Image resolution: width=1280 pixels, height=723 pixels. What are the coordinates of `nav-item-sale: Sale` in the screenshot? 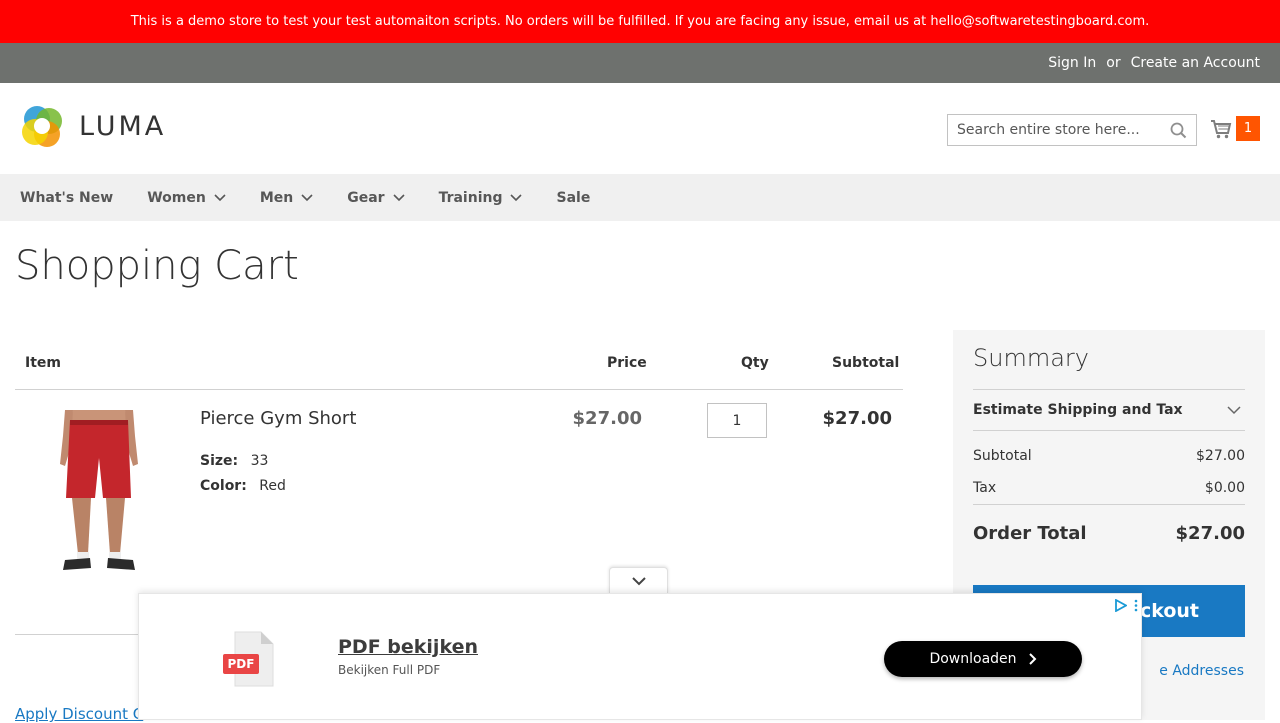 It's located at (573, 198).